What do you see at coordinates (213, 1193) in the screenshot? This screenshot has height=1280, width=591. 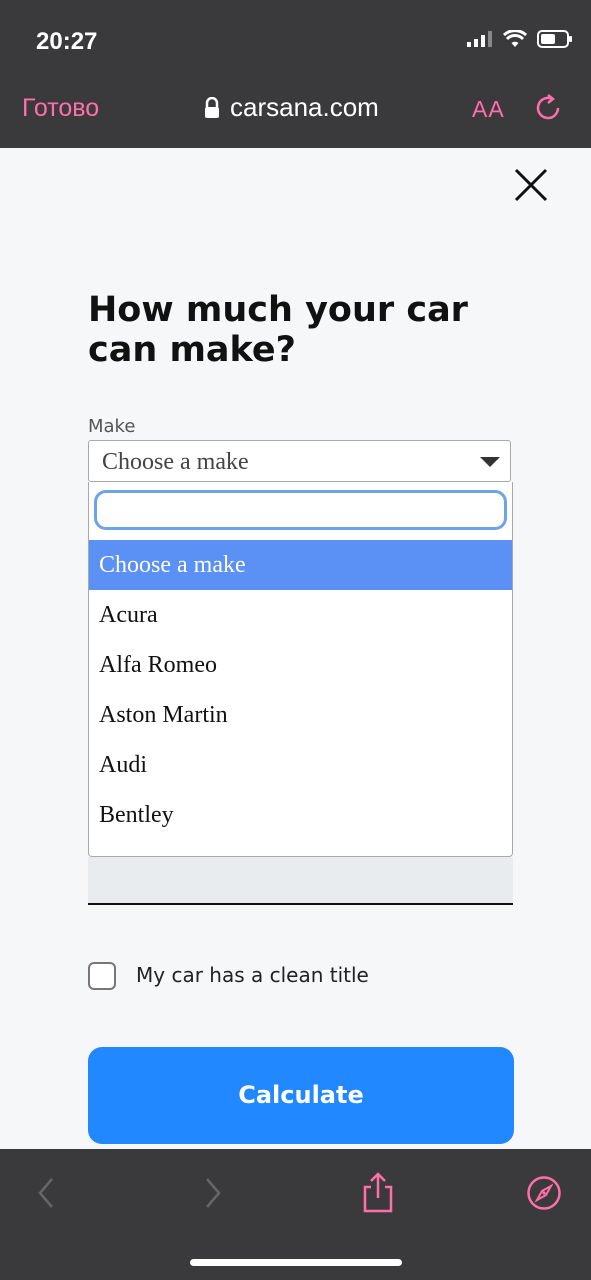 I see `forward-icon` at bounding box center [213, 1193].